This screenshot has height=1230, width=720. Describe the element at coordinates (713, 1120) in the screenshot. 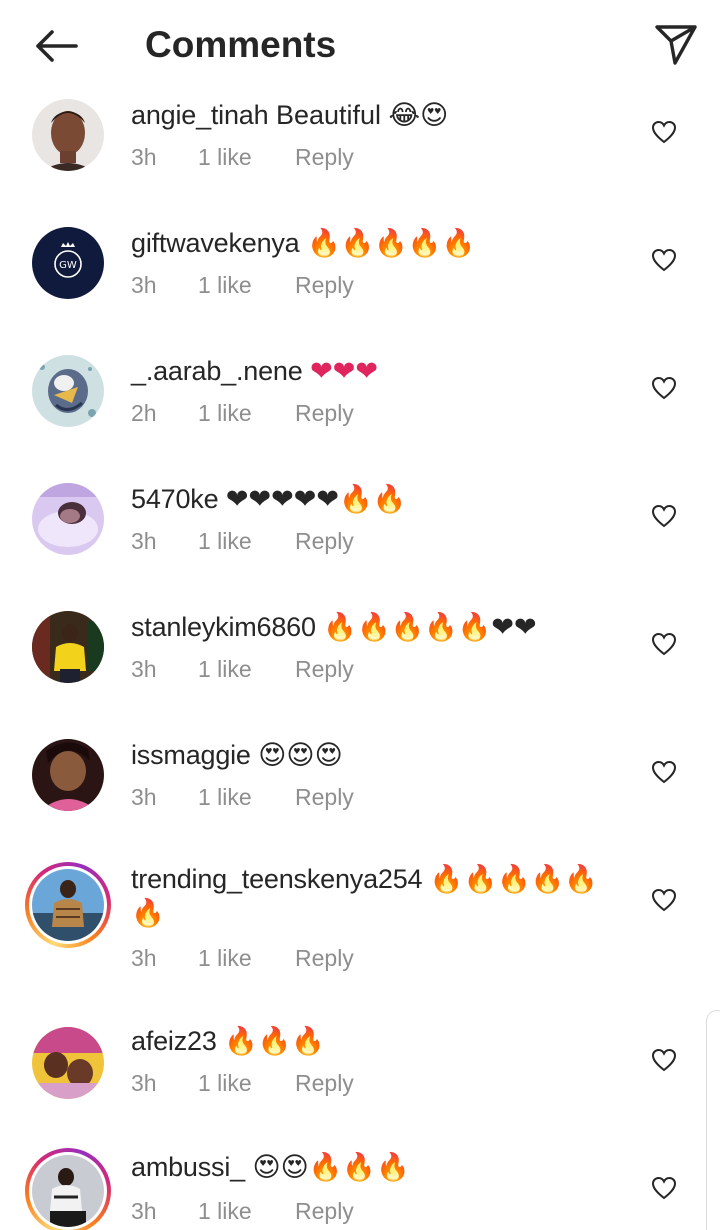

I see `scroll-handle` at that location.